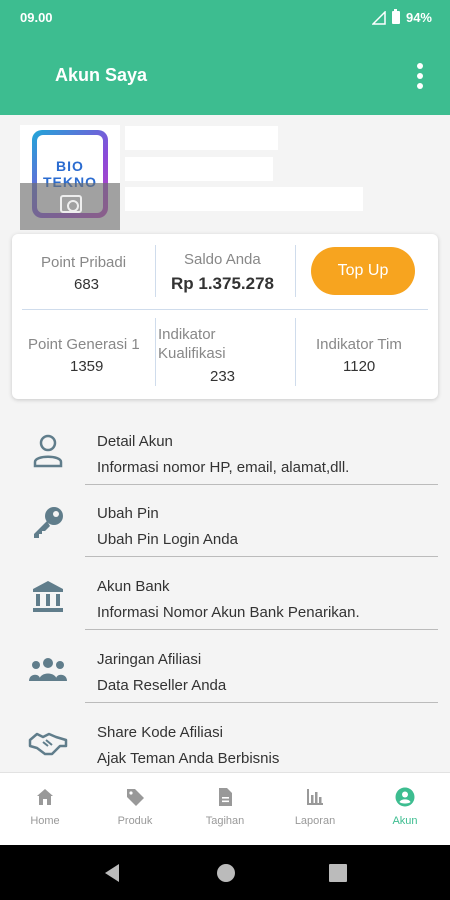 This screenshot has width=450, height=900. I want to click on point-pribadi-value: 683, so click(87, 284).